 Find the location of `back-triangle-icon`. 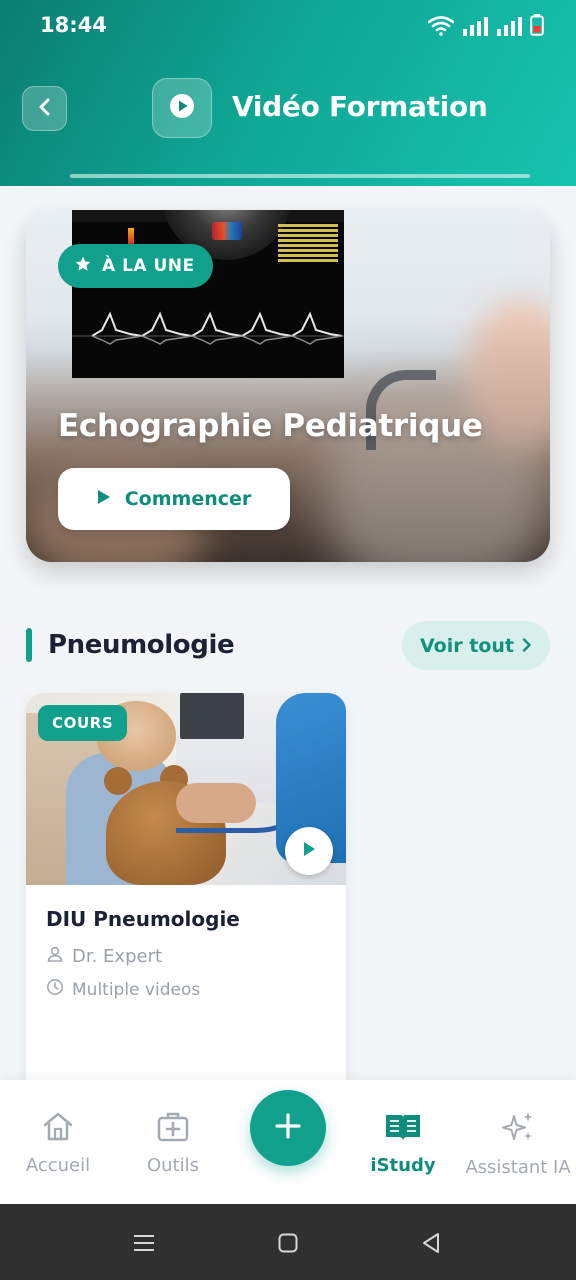

back-triangle-icon is located at coordinates (431, 1243).